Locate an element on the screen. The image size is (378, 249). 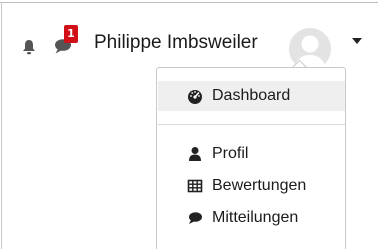
menu-item-label: Mitteilungen is located at coordinates (255, 217).